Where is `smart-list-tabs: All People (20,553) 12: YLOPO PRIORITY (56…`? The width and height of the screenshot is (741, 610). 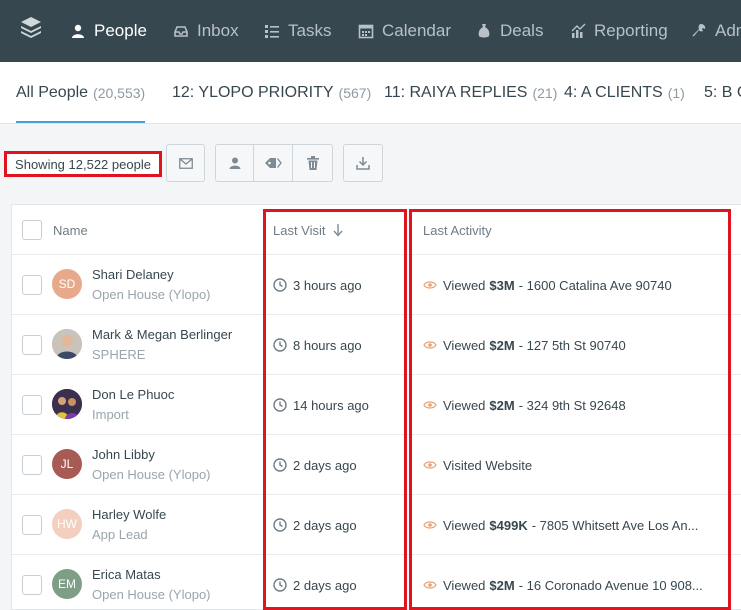 smart-list-tabs: All People (20,553) 12: YLOPO PRIORITY (56… is located at coordinates (370, 93).